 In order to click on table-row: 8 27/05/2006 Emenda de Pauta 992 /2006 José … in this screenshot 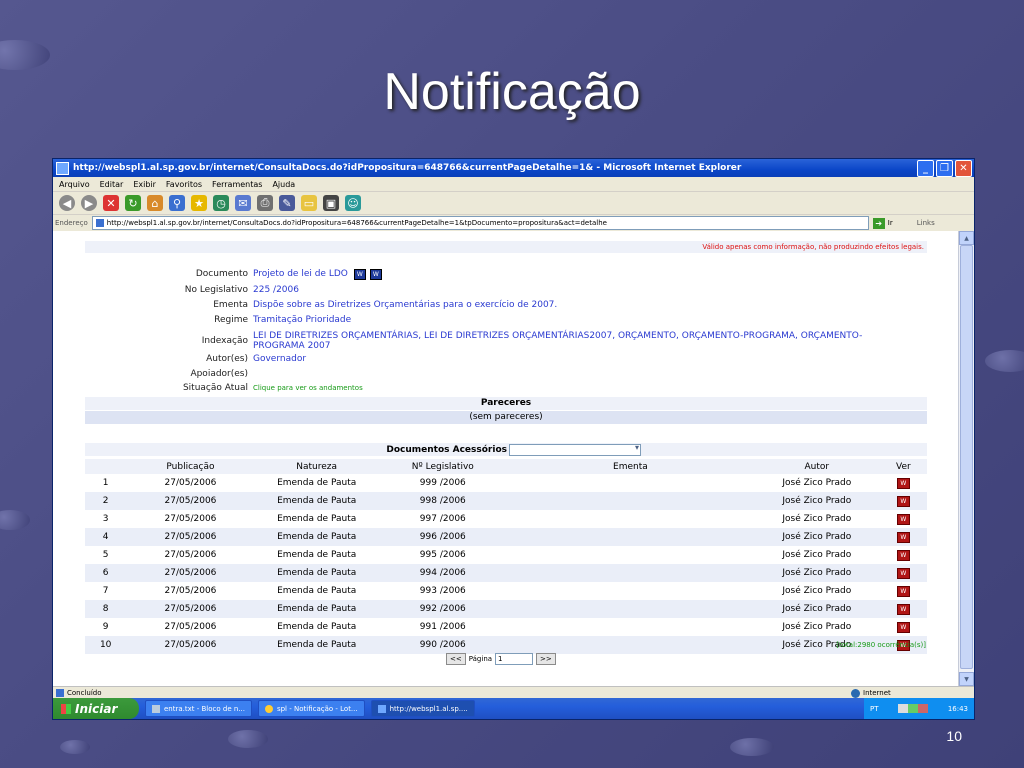, I will do `click(506, 609)`.